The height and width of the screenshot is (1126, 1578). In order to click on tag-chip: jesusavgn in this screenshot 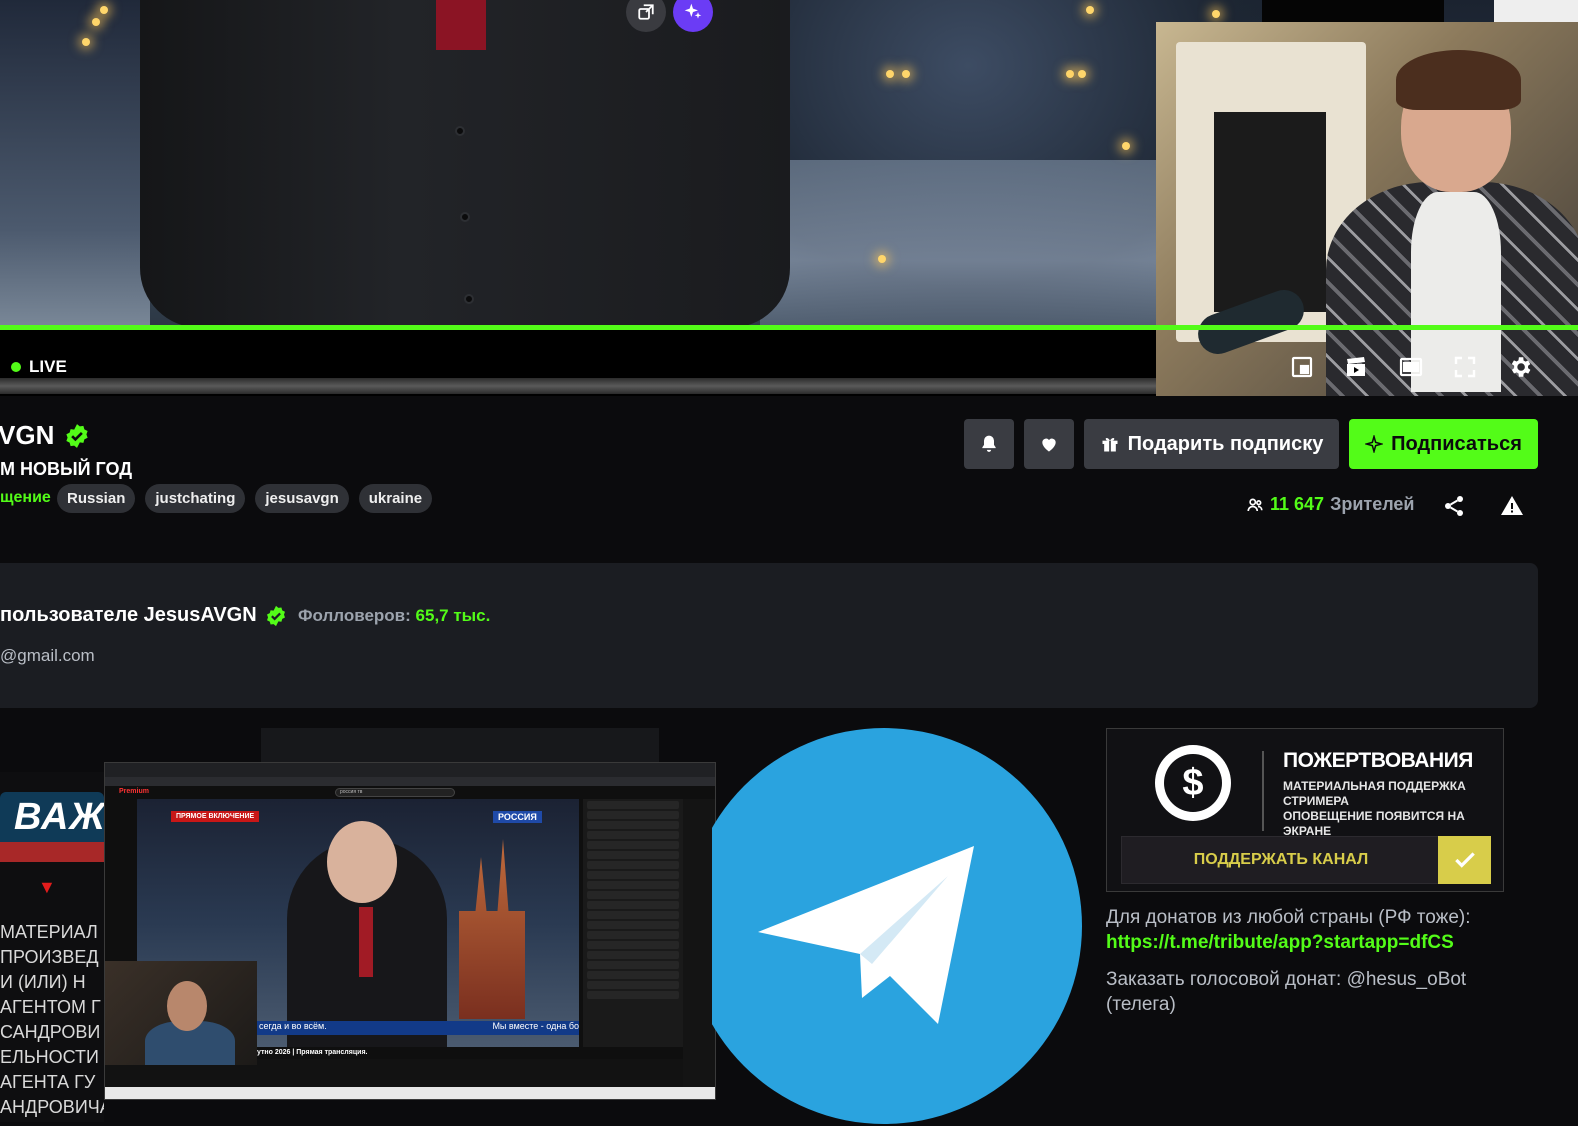, I will do `click(302, 498)`.